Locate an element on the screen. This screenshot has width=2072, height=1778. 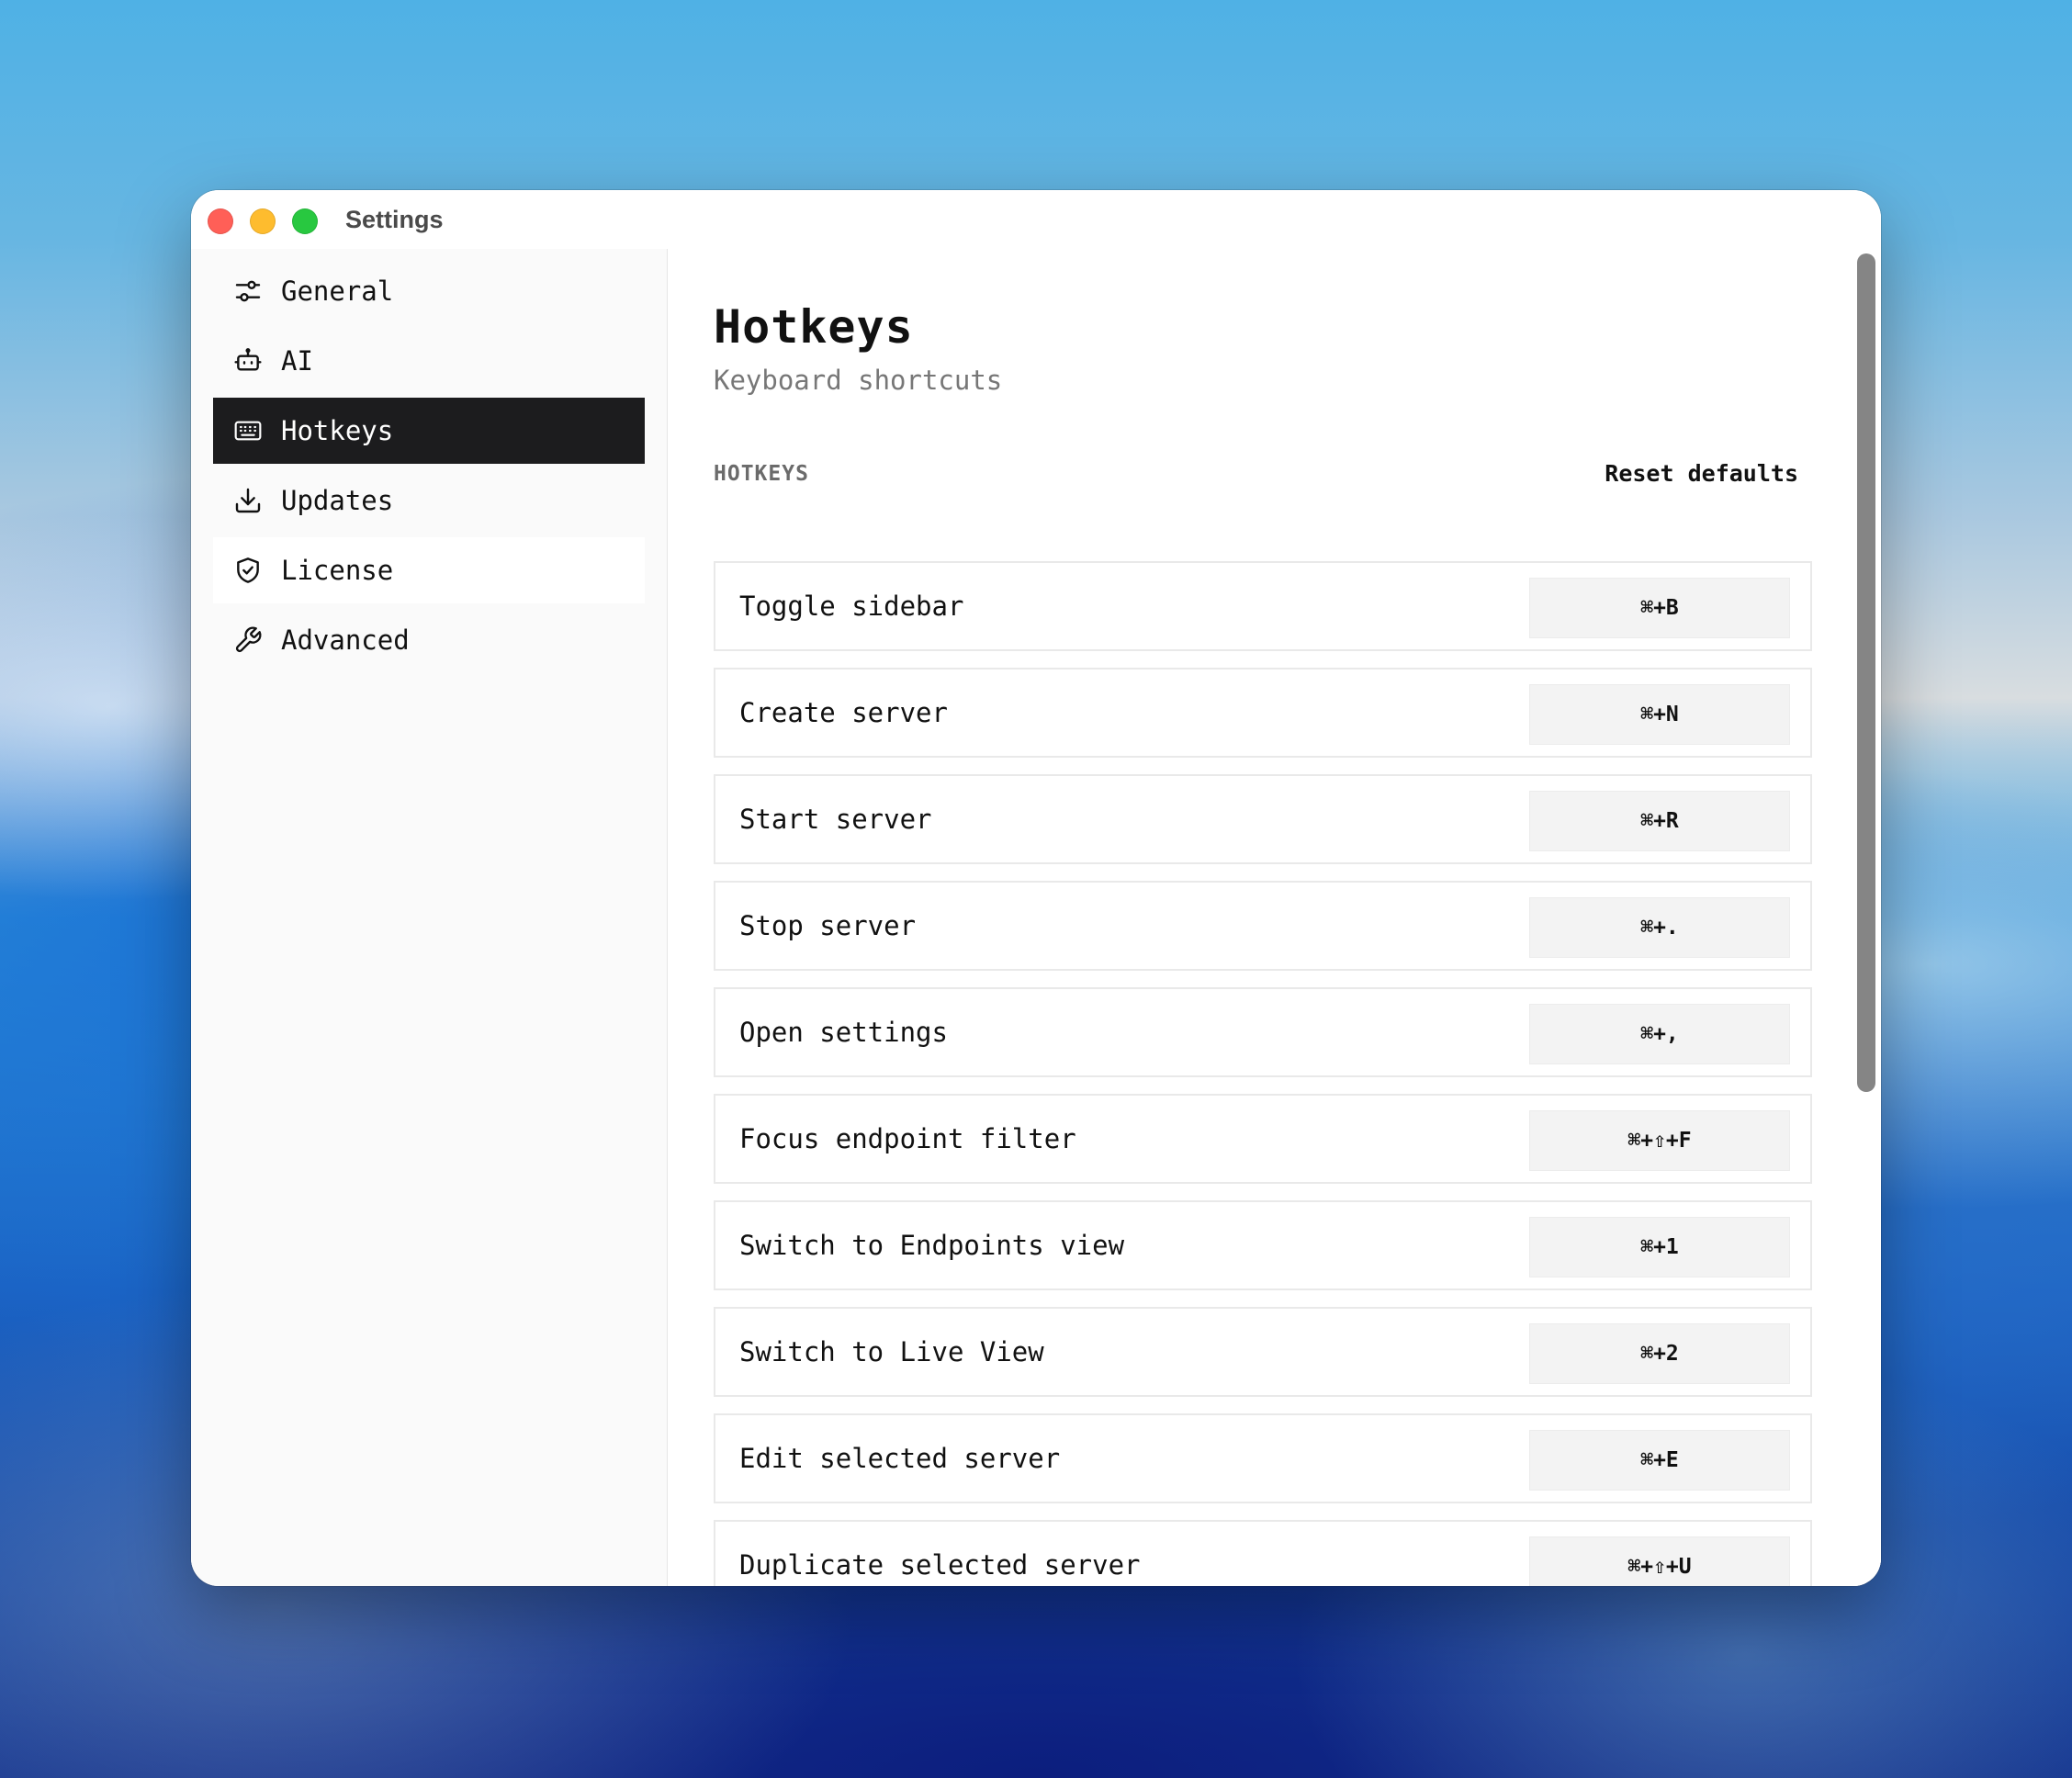
sidebar-item-ai: AI is located at coordinates (429, 361).